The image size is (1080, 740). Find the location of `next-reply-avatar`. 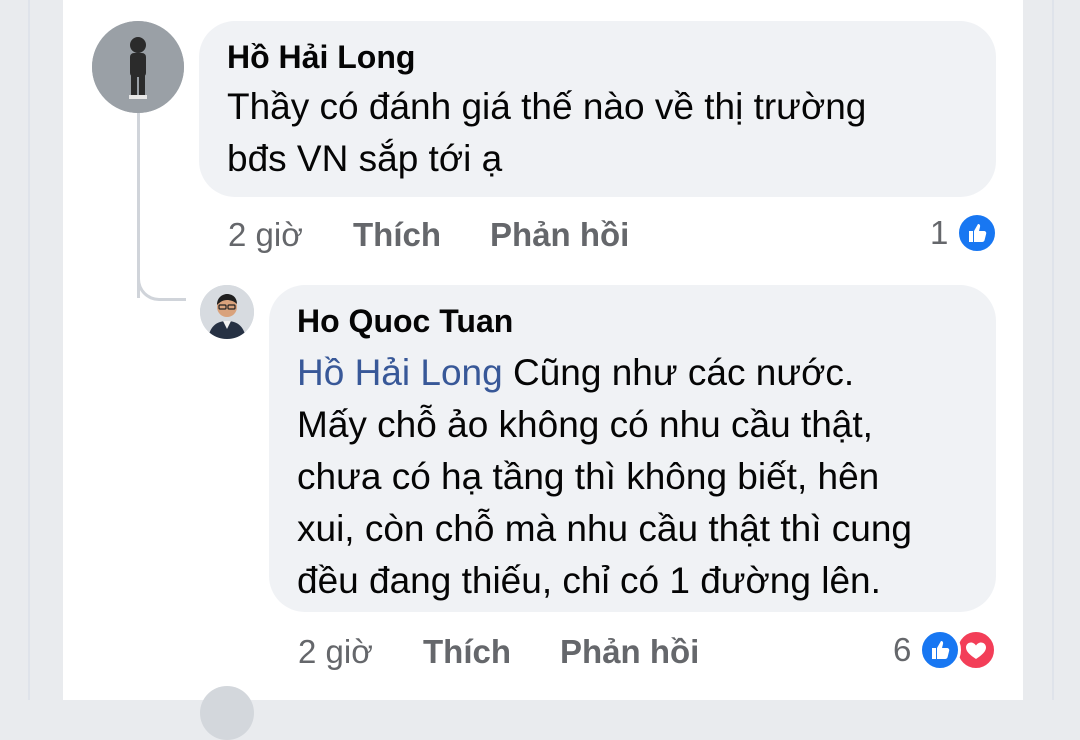

next-reply-avatar is located at coordinates (227, 713).